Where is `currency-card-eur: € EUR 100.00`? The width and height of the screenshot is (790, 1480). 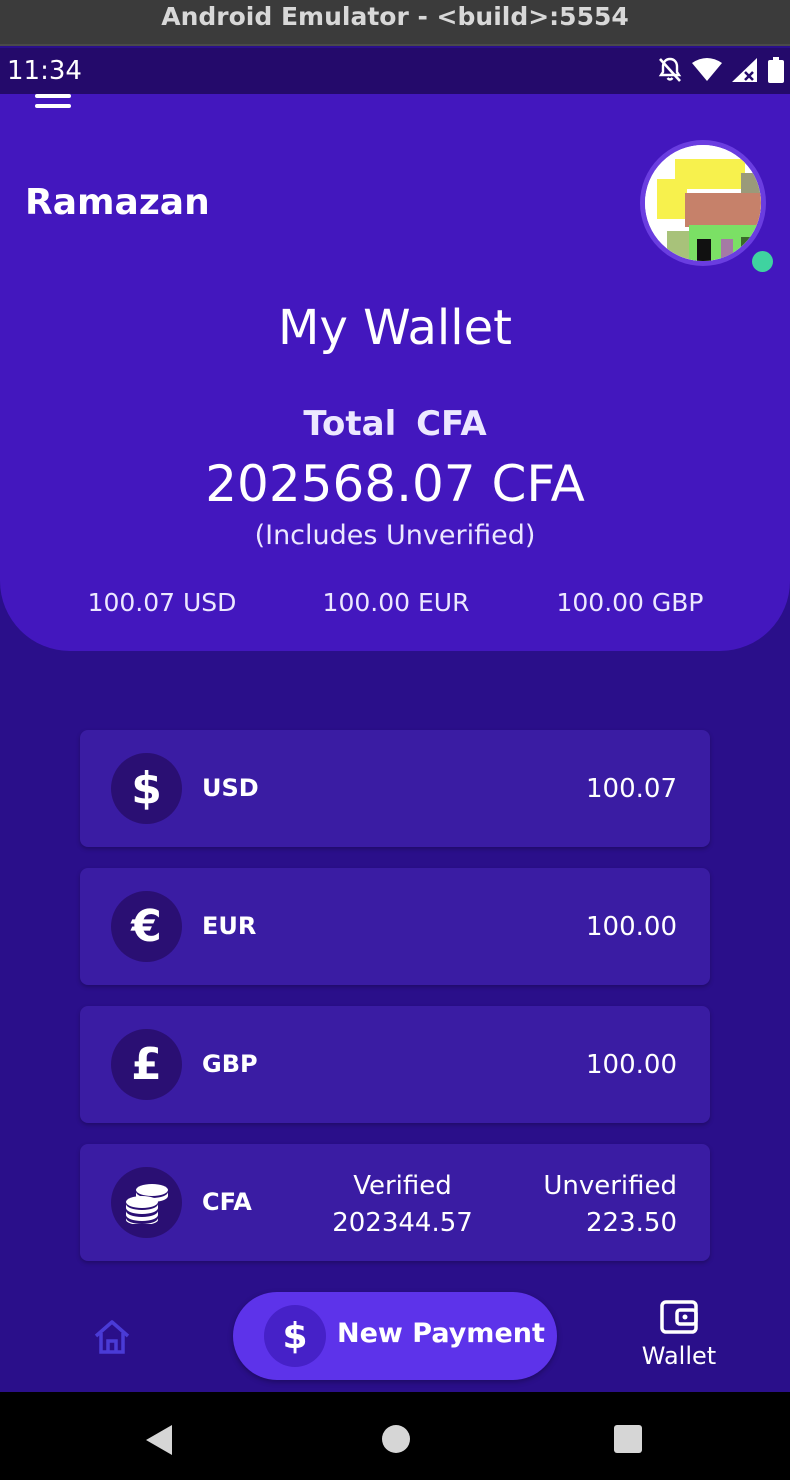
currency-card-eur: € EUR 100.00 is located at coordinates (395, 926).